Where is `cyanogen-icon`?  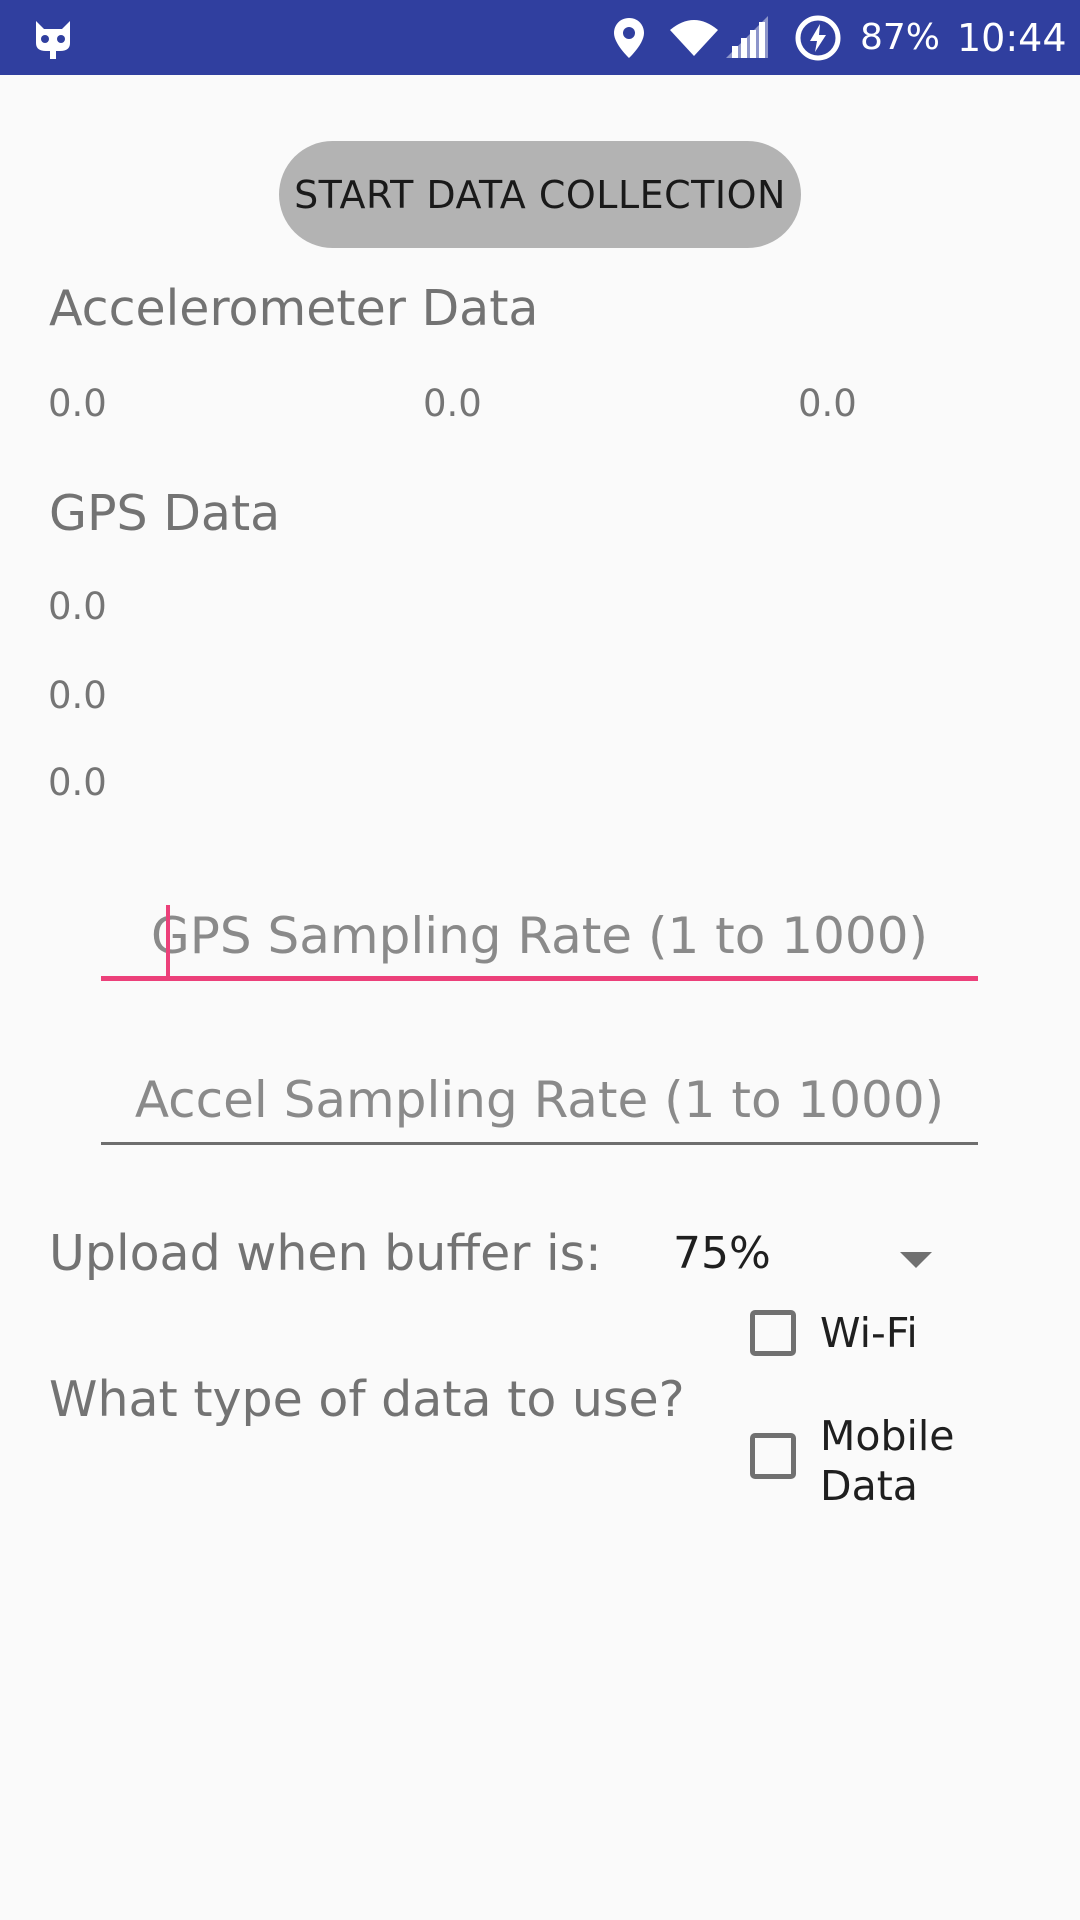
cyanogen-icon is located at coordinates (53, 37).